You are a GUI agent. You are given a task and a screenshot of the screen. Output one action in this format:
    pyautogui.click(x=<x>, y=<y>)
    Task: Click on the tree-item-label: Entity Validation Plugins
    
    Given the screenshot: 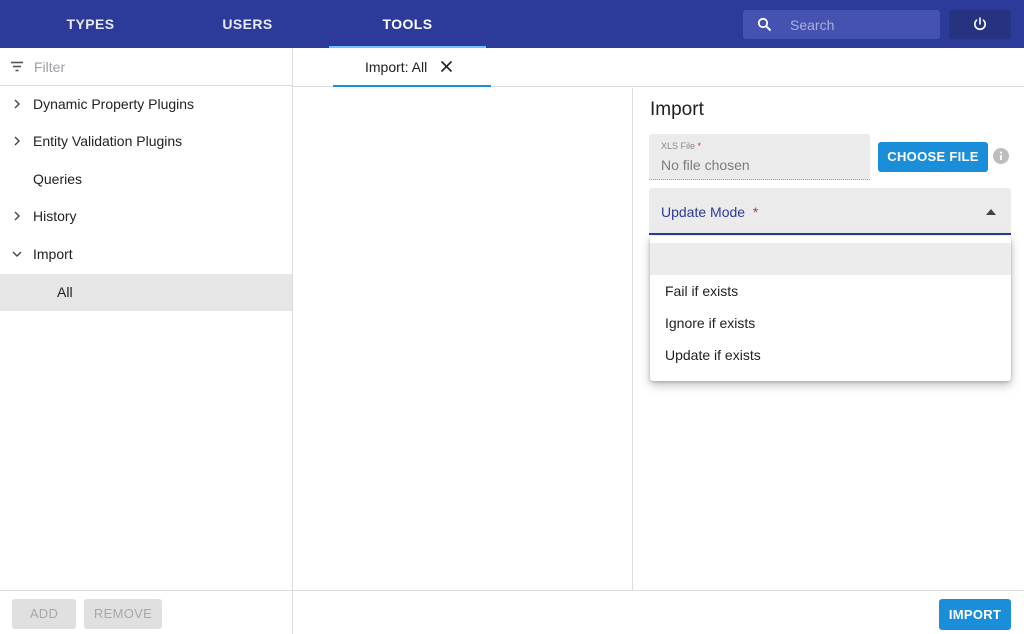 What is the action you would take?
    pyautogui.click(x=108, y=141)
    